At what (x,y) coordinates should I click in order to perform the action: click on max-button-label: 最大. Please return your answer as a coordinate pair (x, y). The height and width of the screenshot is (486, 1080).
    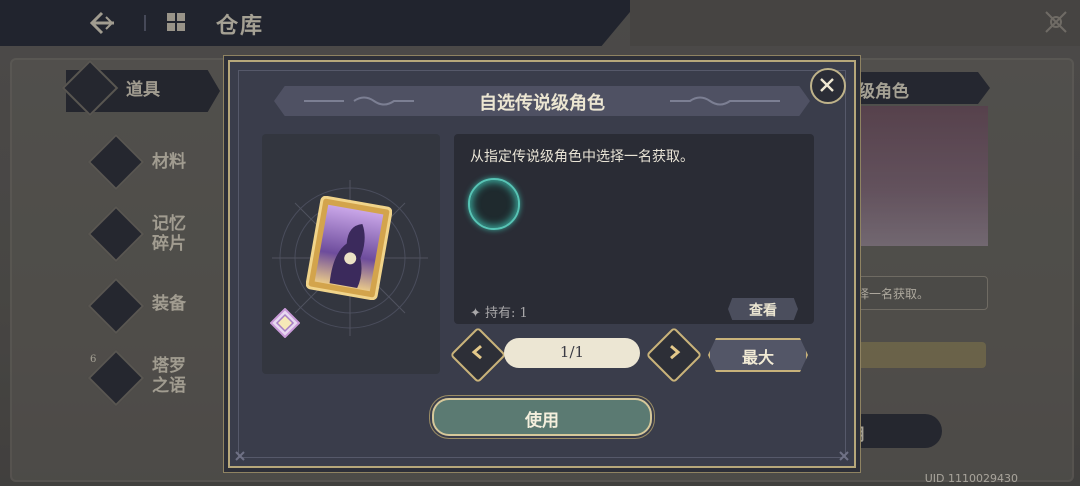
    Looking at the image, I should click on (757, 357).